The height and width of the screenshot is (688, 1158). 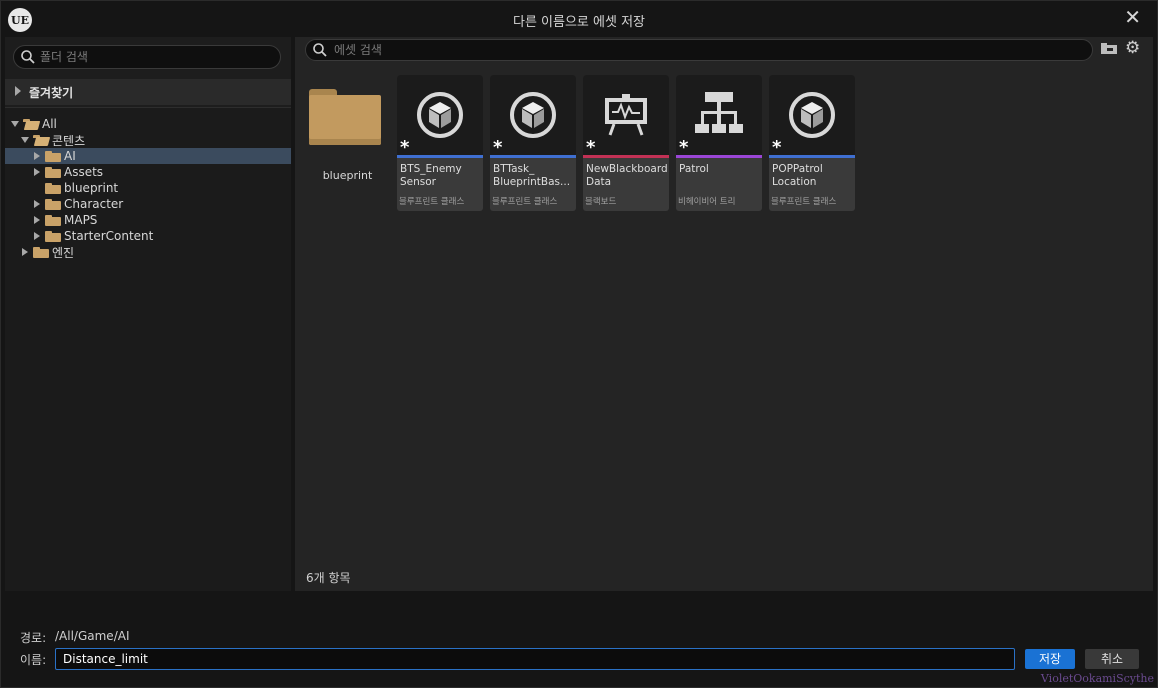 I want to click on expand-arrow-icon, so click(x=18, y=91).